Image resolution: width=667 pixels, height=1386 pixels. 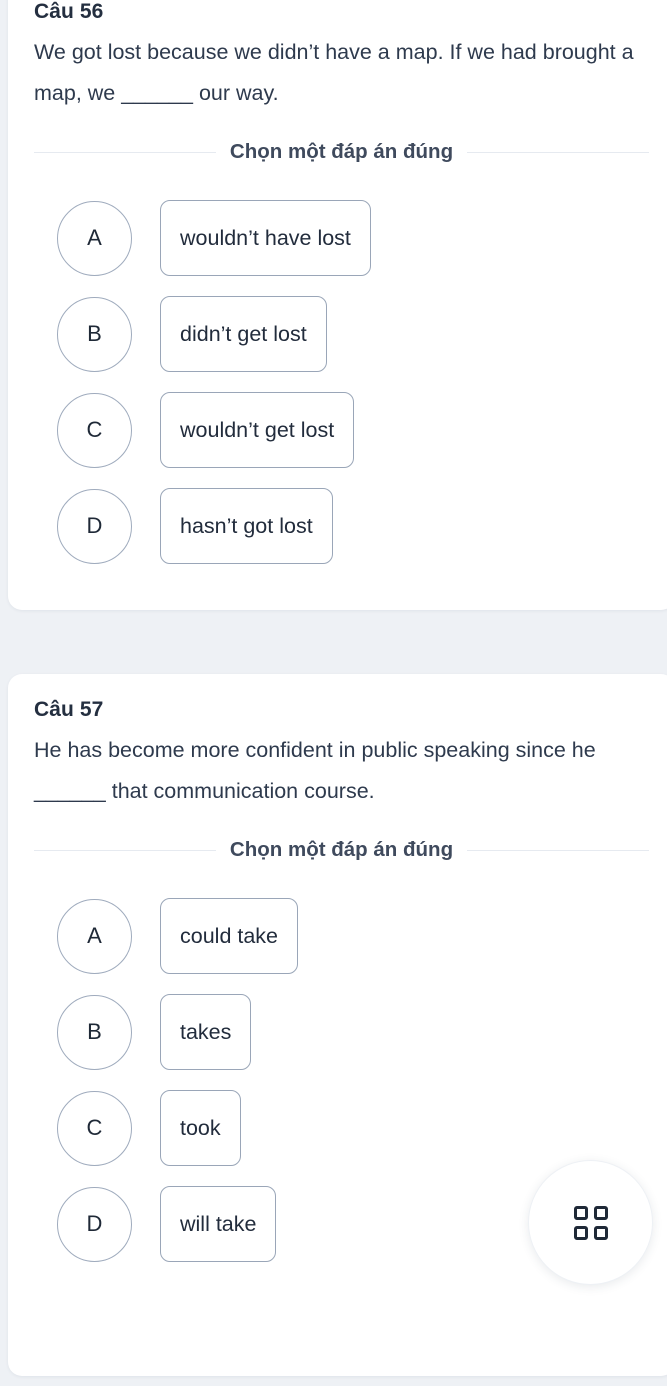 I want to click on option-key-56-a: A, so click(x=94, y=238).